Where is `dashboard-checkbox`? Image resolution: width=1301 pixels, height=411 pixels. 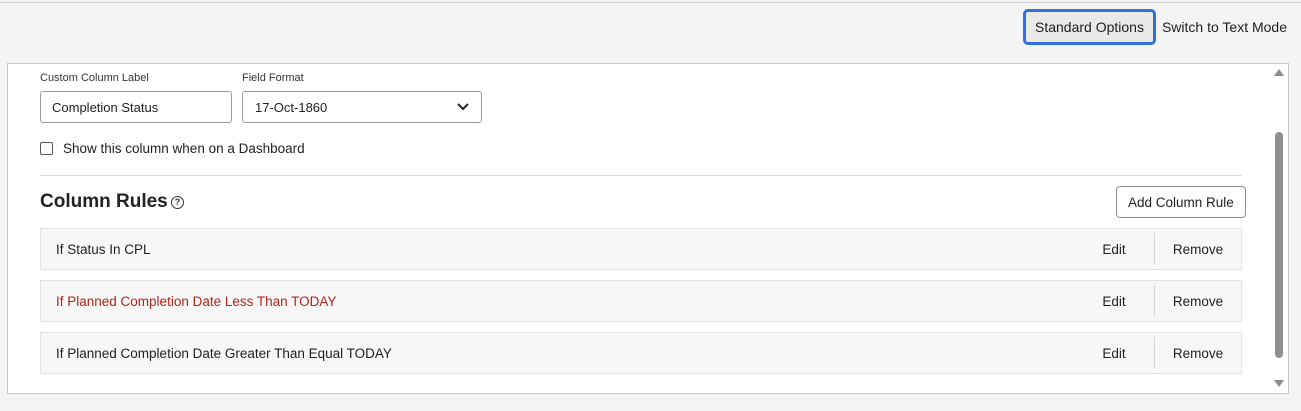
dashboard-checkbox is located at coordinates (46, 148).